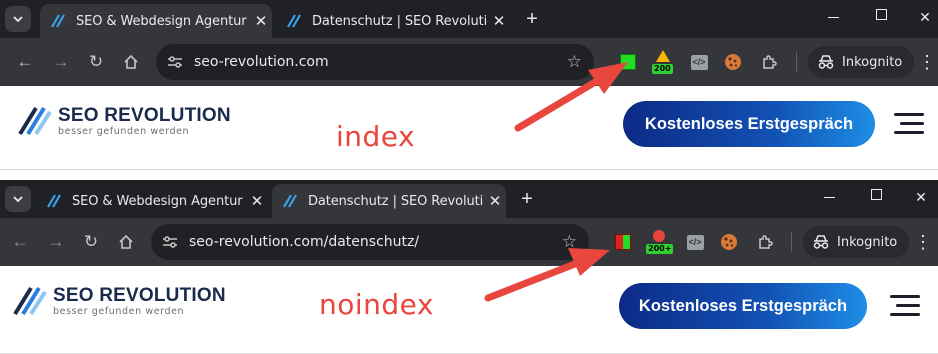 The height and width of the screenshot is (354, 938). I want to click on http-status-icon: 200, so click(663, 62).